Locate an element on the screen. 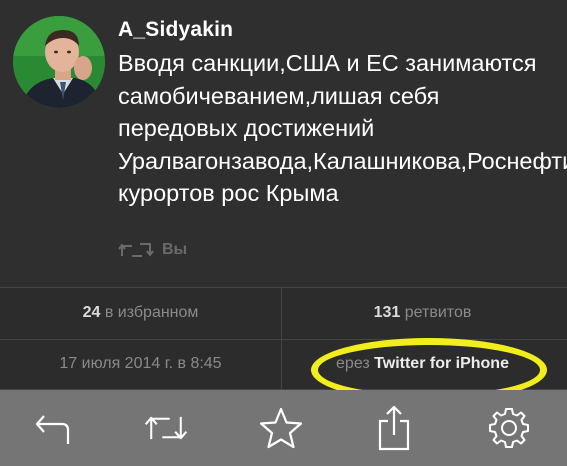  reply-button is located at coordinates (54, 428).